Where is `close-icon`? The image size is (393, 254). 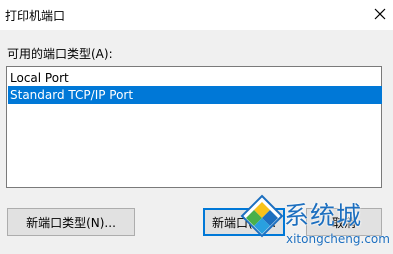
close-icon is located at coordinates (380, 14).